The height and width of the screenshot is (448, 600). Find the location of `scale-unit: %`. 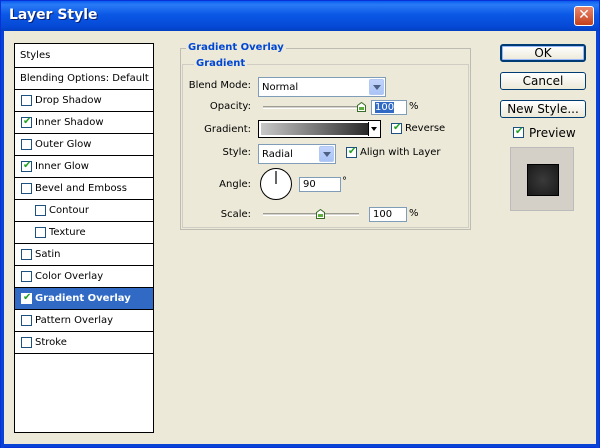

scale-unit: % is located at coordinates (414, 213).